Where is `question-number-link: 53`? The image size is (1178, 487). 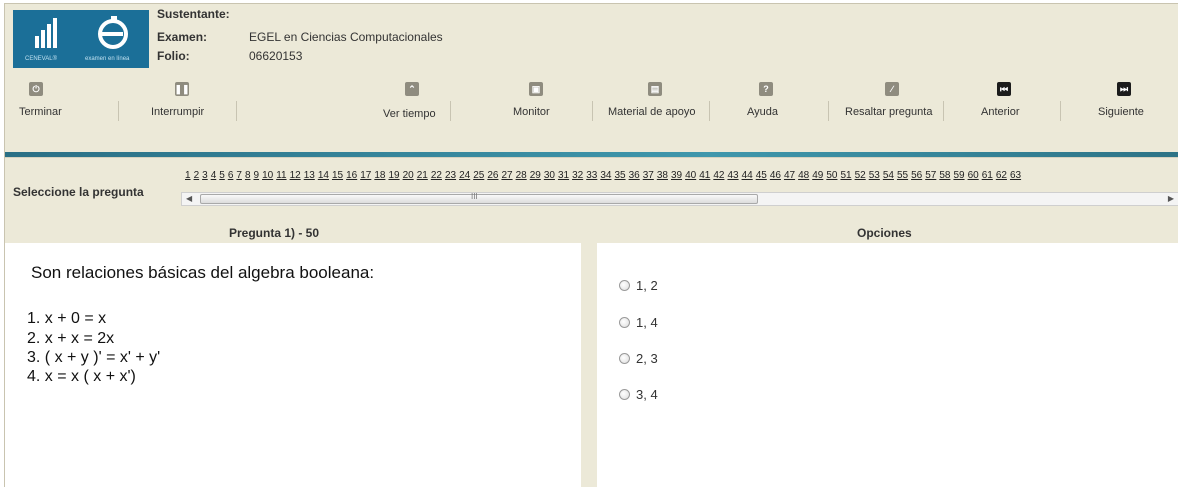 question-number-link: 53 is located at coordinates (874, 175).